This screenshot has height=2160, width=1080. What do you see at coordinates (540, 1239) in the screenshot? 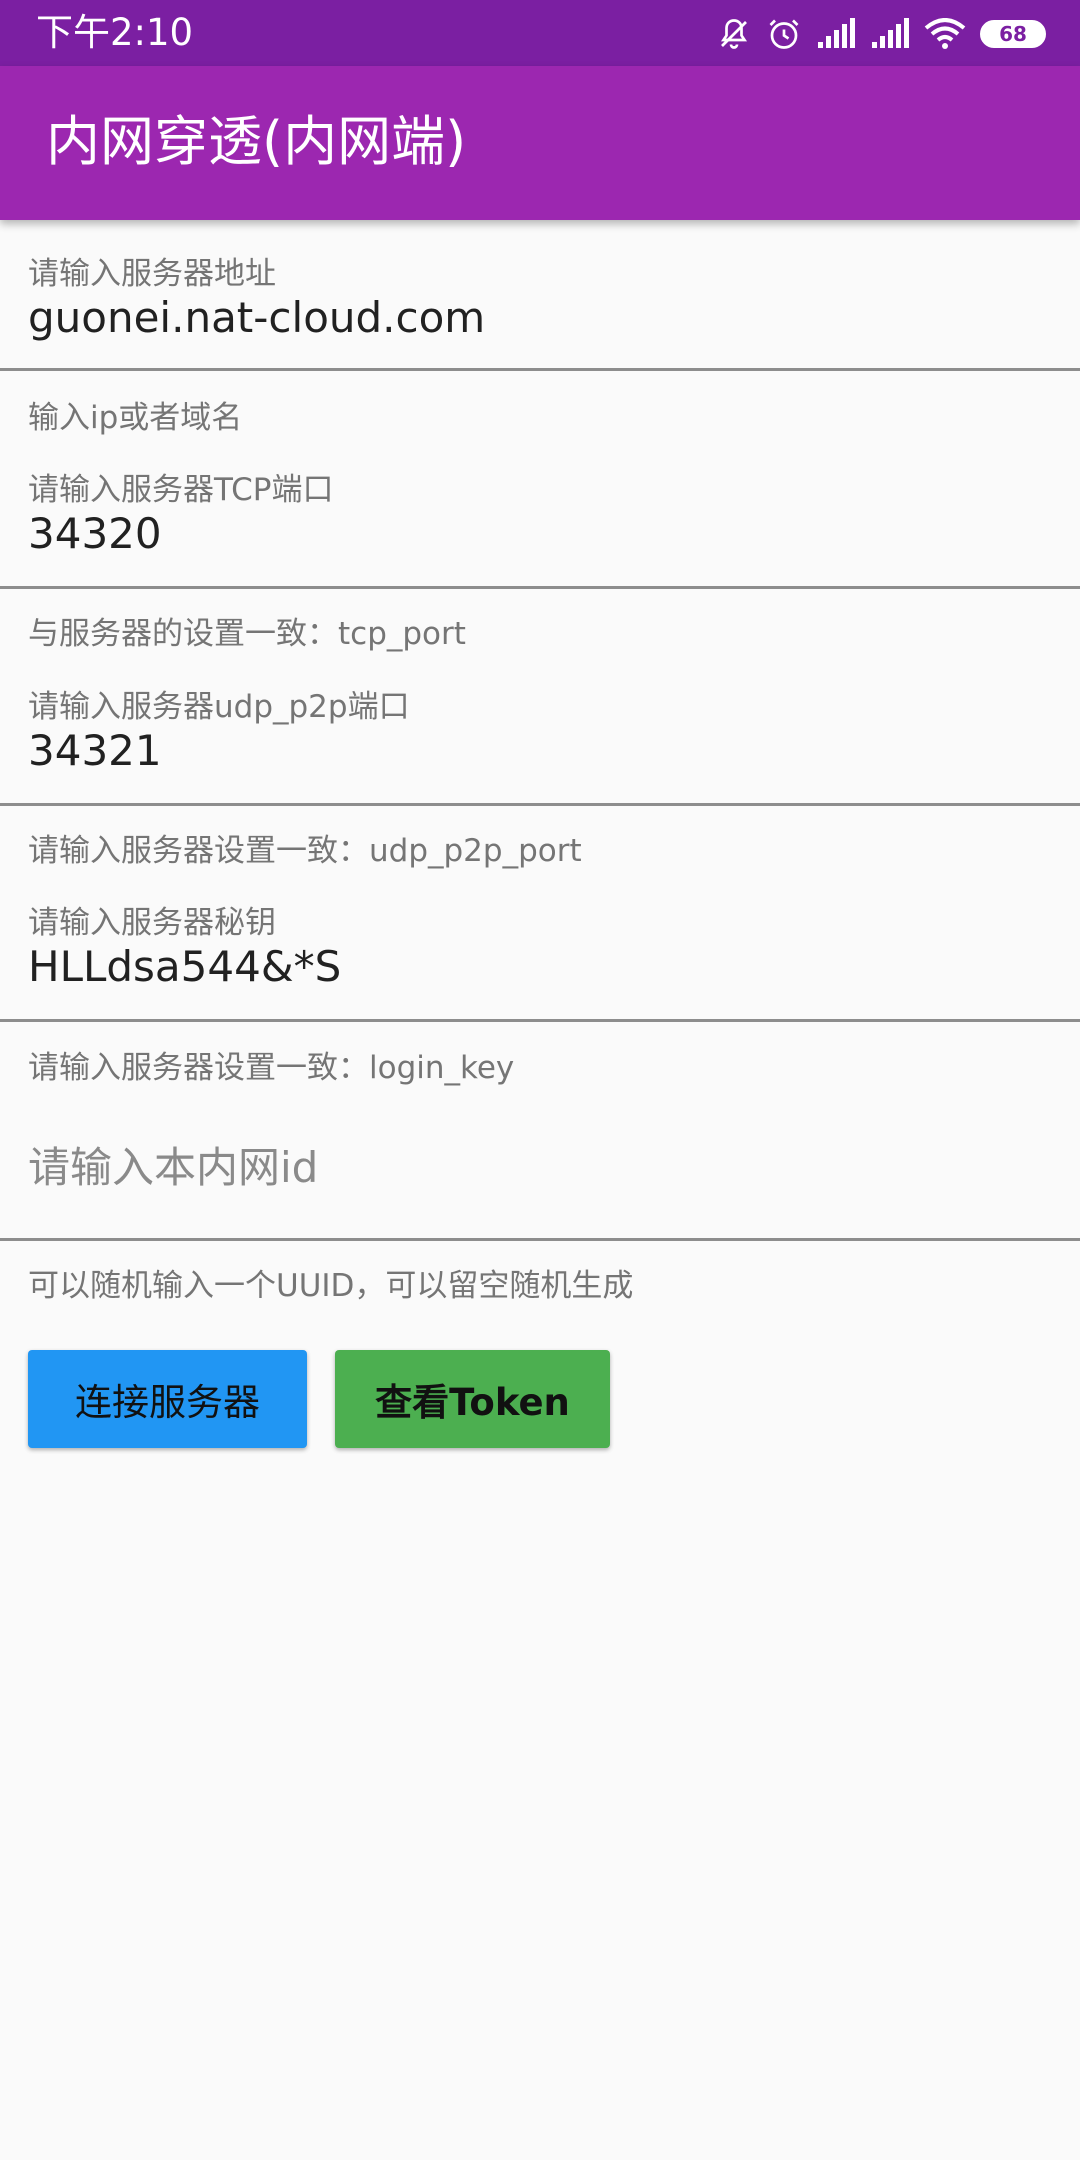
I see `intranet-id-underline` at bounding box center [540, 1239].